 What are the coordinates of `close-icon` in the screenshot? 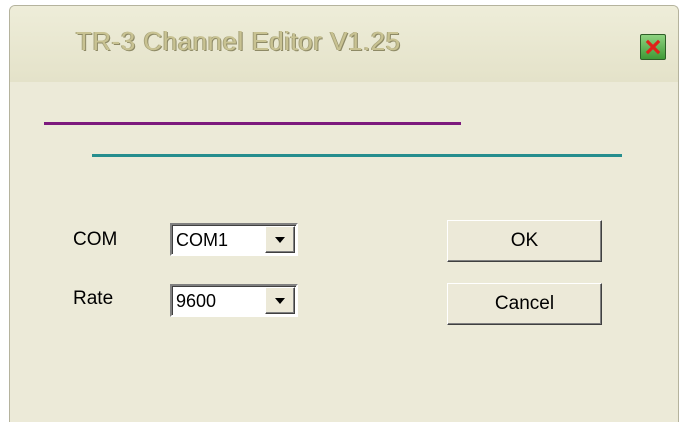 It's located at (653, 47).